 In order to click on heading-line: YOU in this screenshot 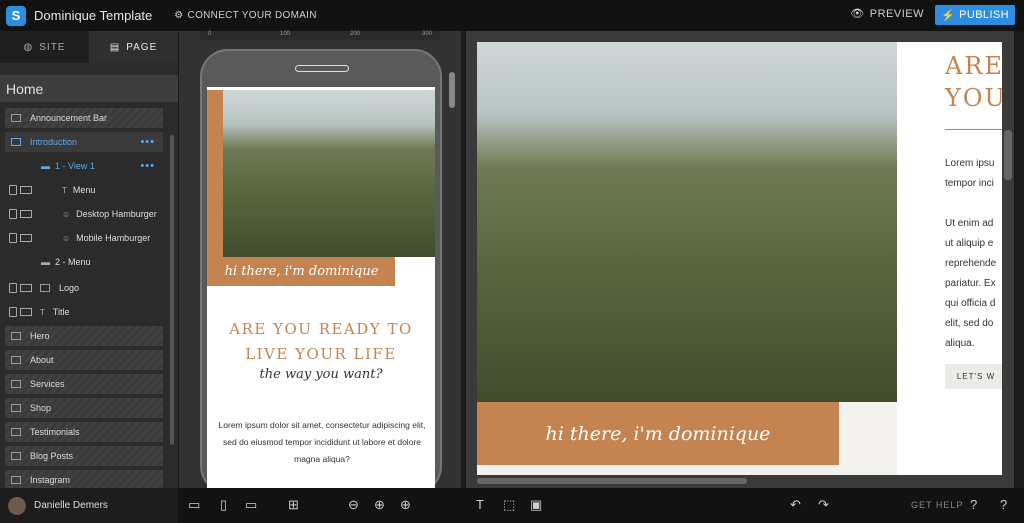, I will do `click(973, 98)`.